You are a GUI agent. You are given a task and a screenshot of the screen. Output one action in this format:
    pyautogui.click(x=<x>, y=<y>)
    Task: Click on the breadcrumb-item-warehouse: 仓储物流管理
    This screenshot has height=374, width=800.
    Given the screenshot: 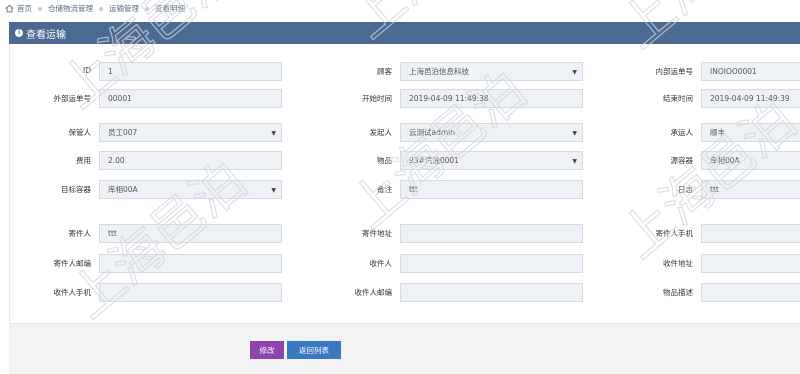 What is the action you would take?
    pyautogui.click(x=70, y=8)
    